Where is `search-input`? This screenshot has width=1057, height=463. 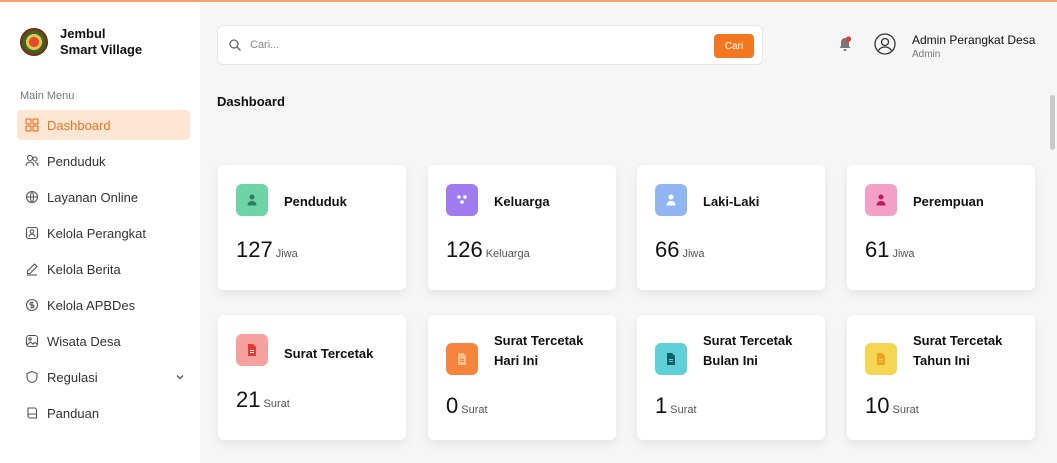
search-input is located at coordinates (480, 45).